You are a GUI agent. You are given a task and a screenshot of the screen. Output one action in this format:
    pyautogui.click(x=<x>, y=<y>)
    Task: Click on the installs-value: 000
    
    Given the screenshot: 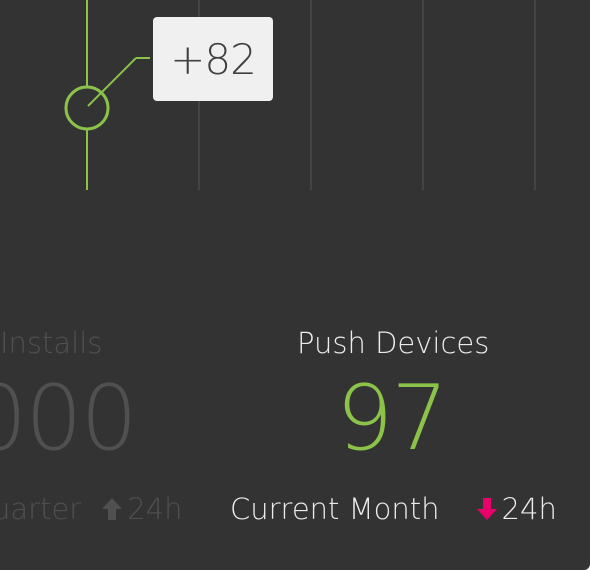 What is the action you would take?
    pyautogui.click(x=69, y=418)
    